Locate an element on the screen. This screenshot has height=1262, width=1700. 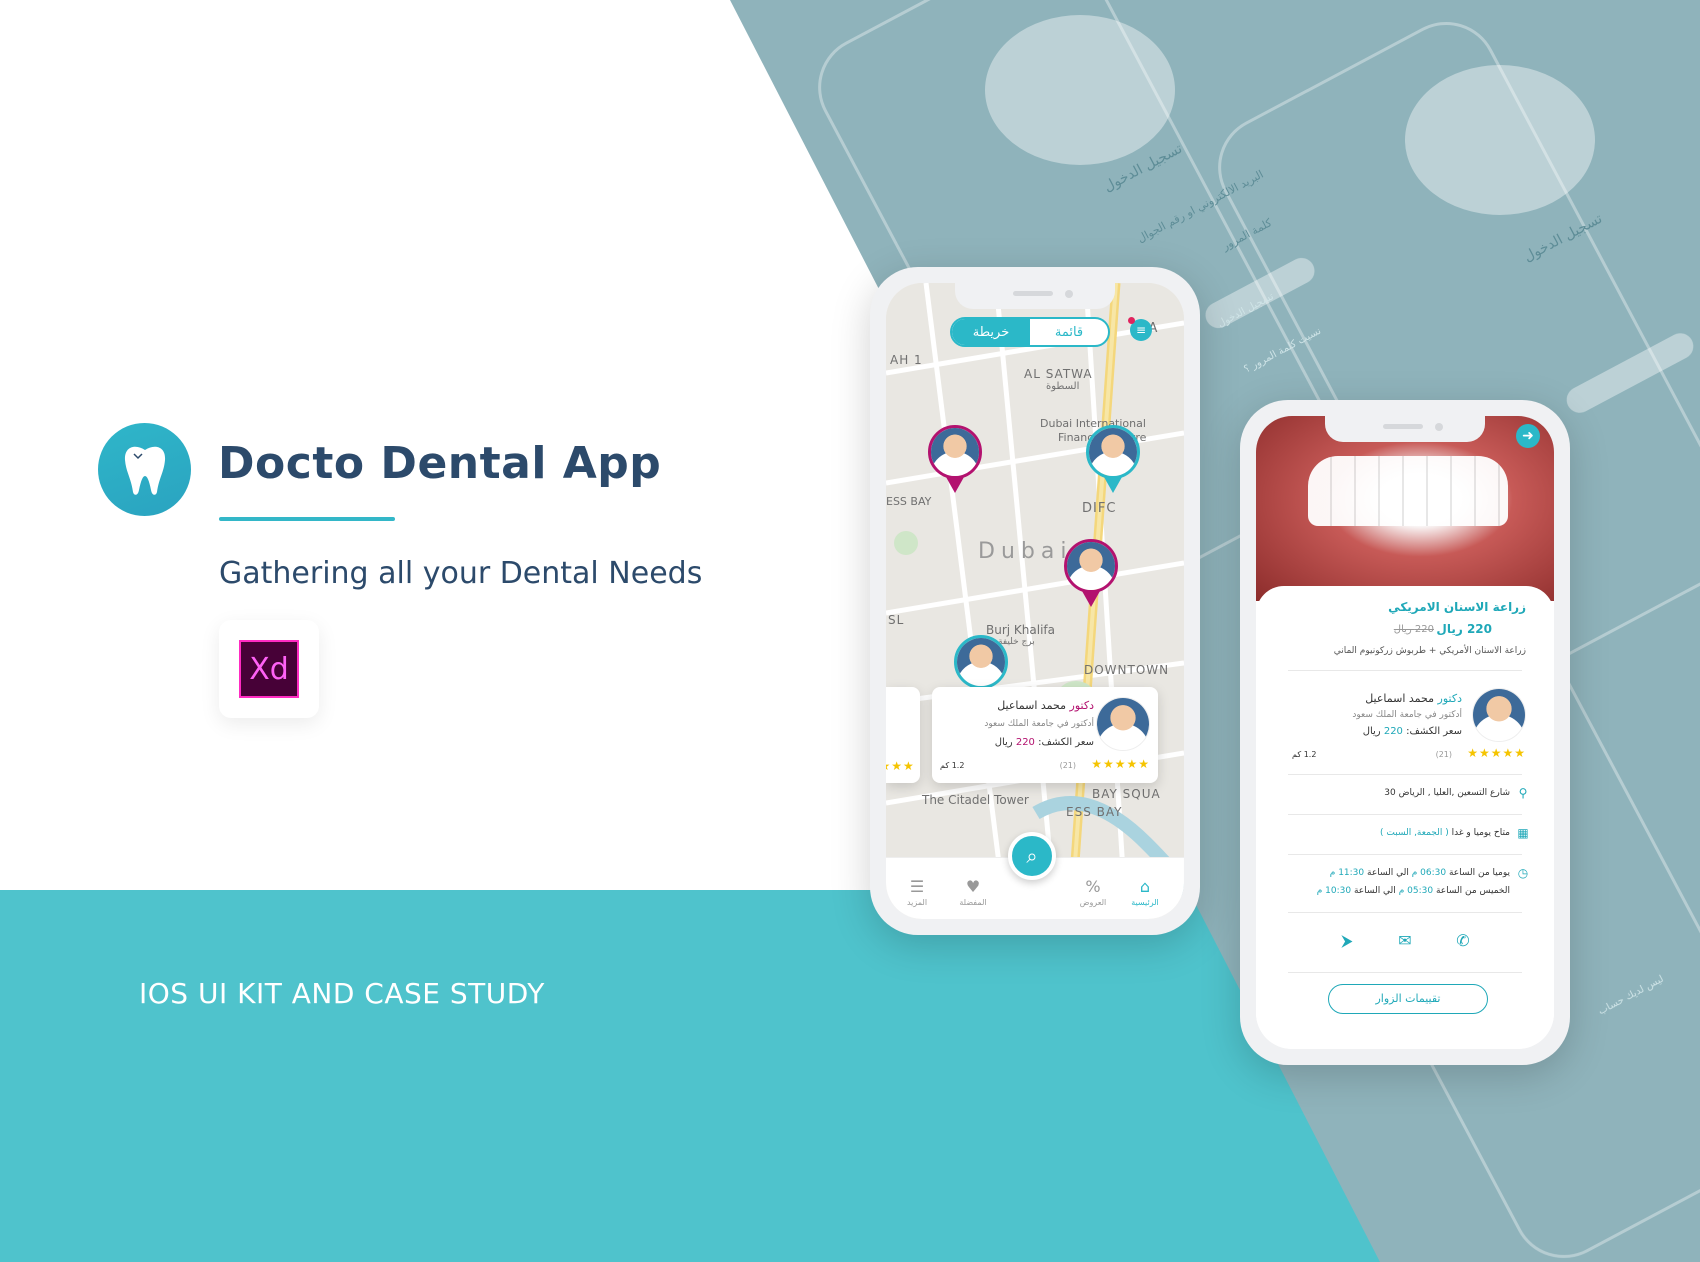
address: شارع التسعين ,العليا , الرياض 30 is located at coordinates (1447, 793).